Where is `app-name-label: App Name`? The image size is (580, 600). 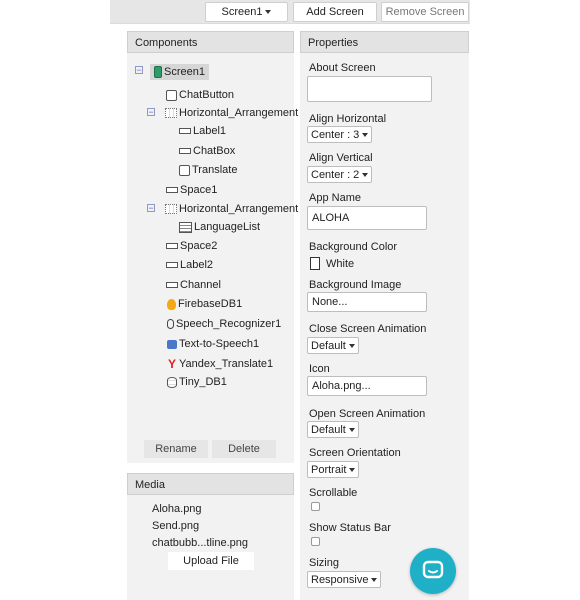
app-name-label: App Name is located at coordinates (335, 198).